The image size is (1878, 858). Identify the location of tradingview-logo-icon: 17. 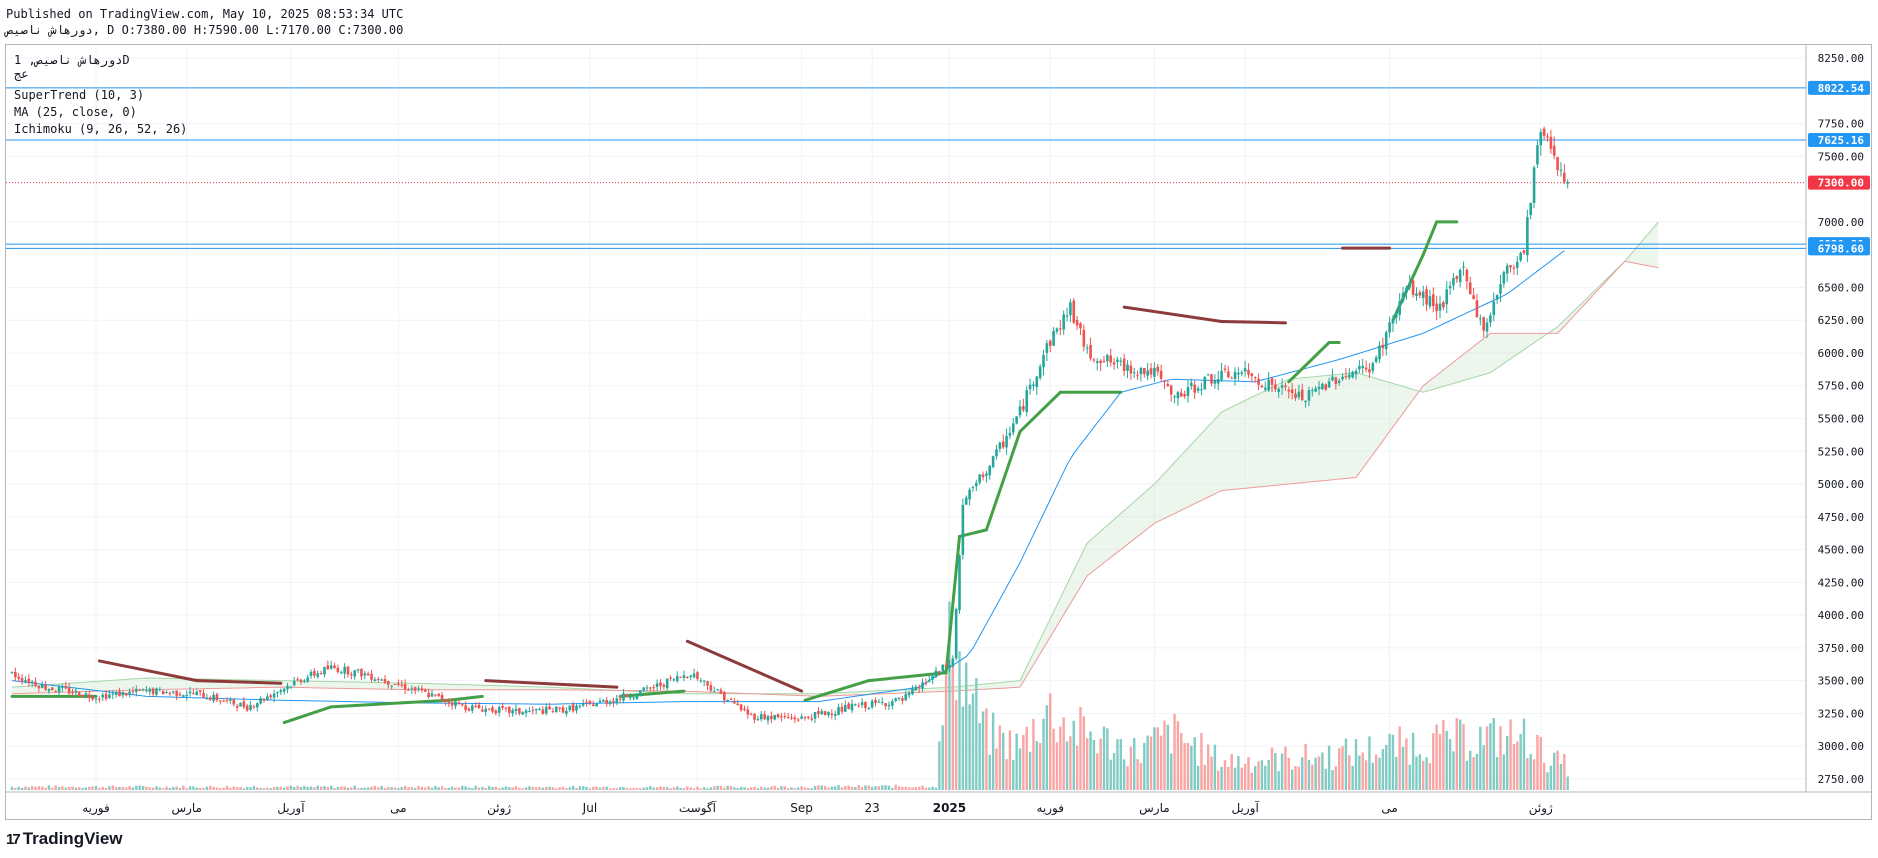
(13, 839).